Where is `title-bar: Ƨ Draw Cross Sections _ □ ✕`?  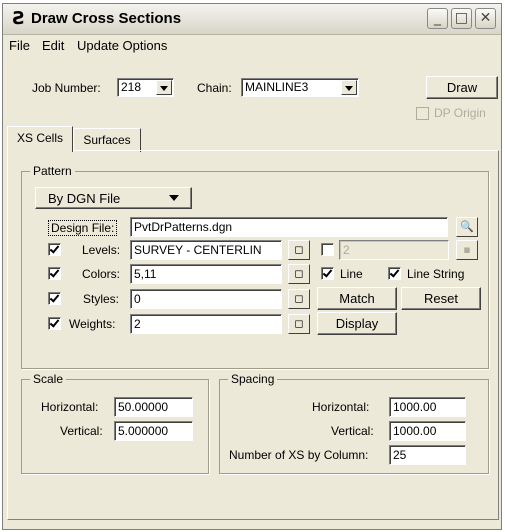 title-bar: Ƨ Draw Cross Sections _ □ ✕ is located at coordinates (252, 19).